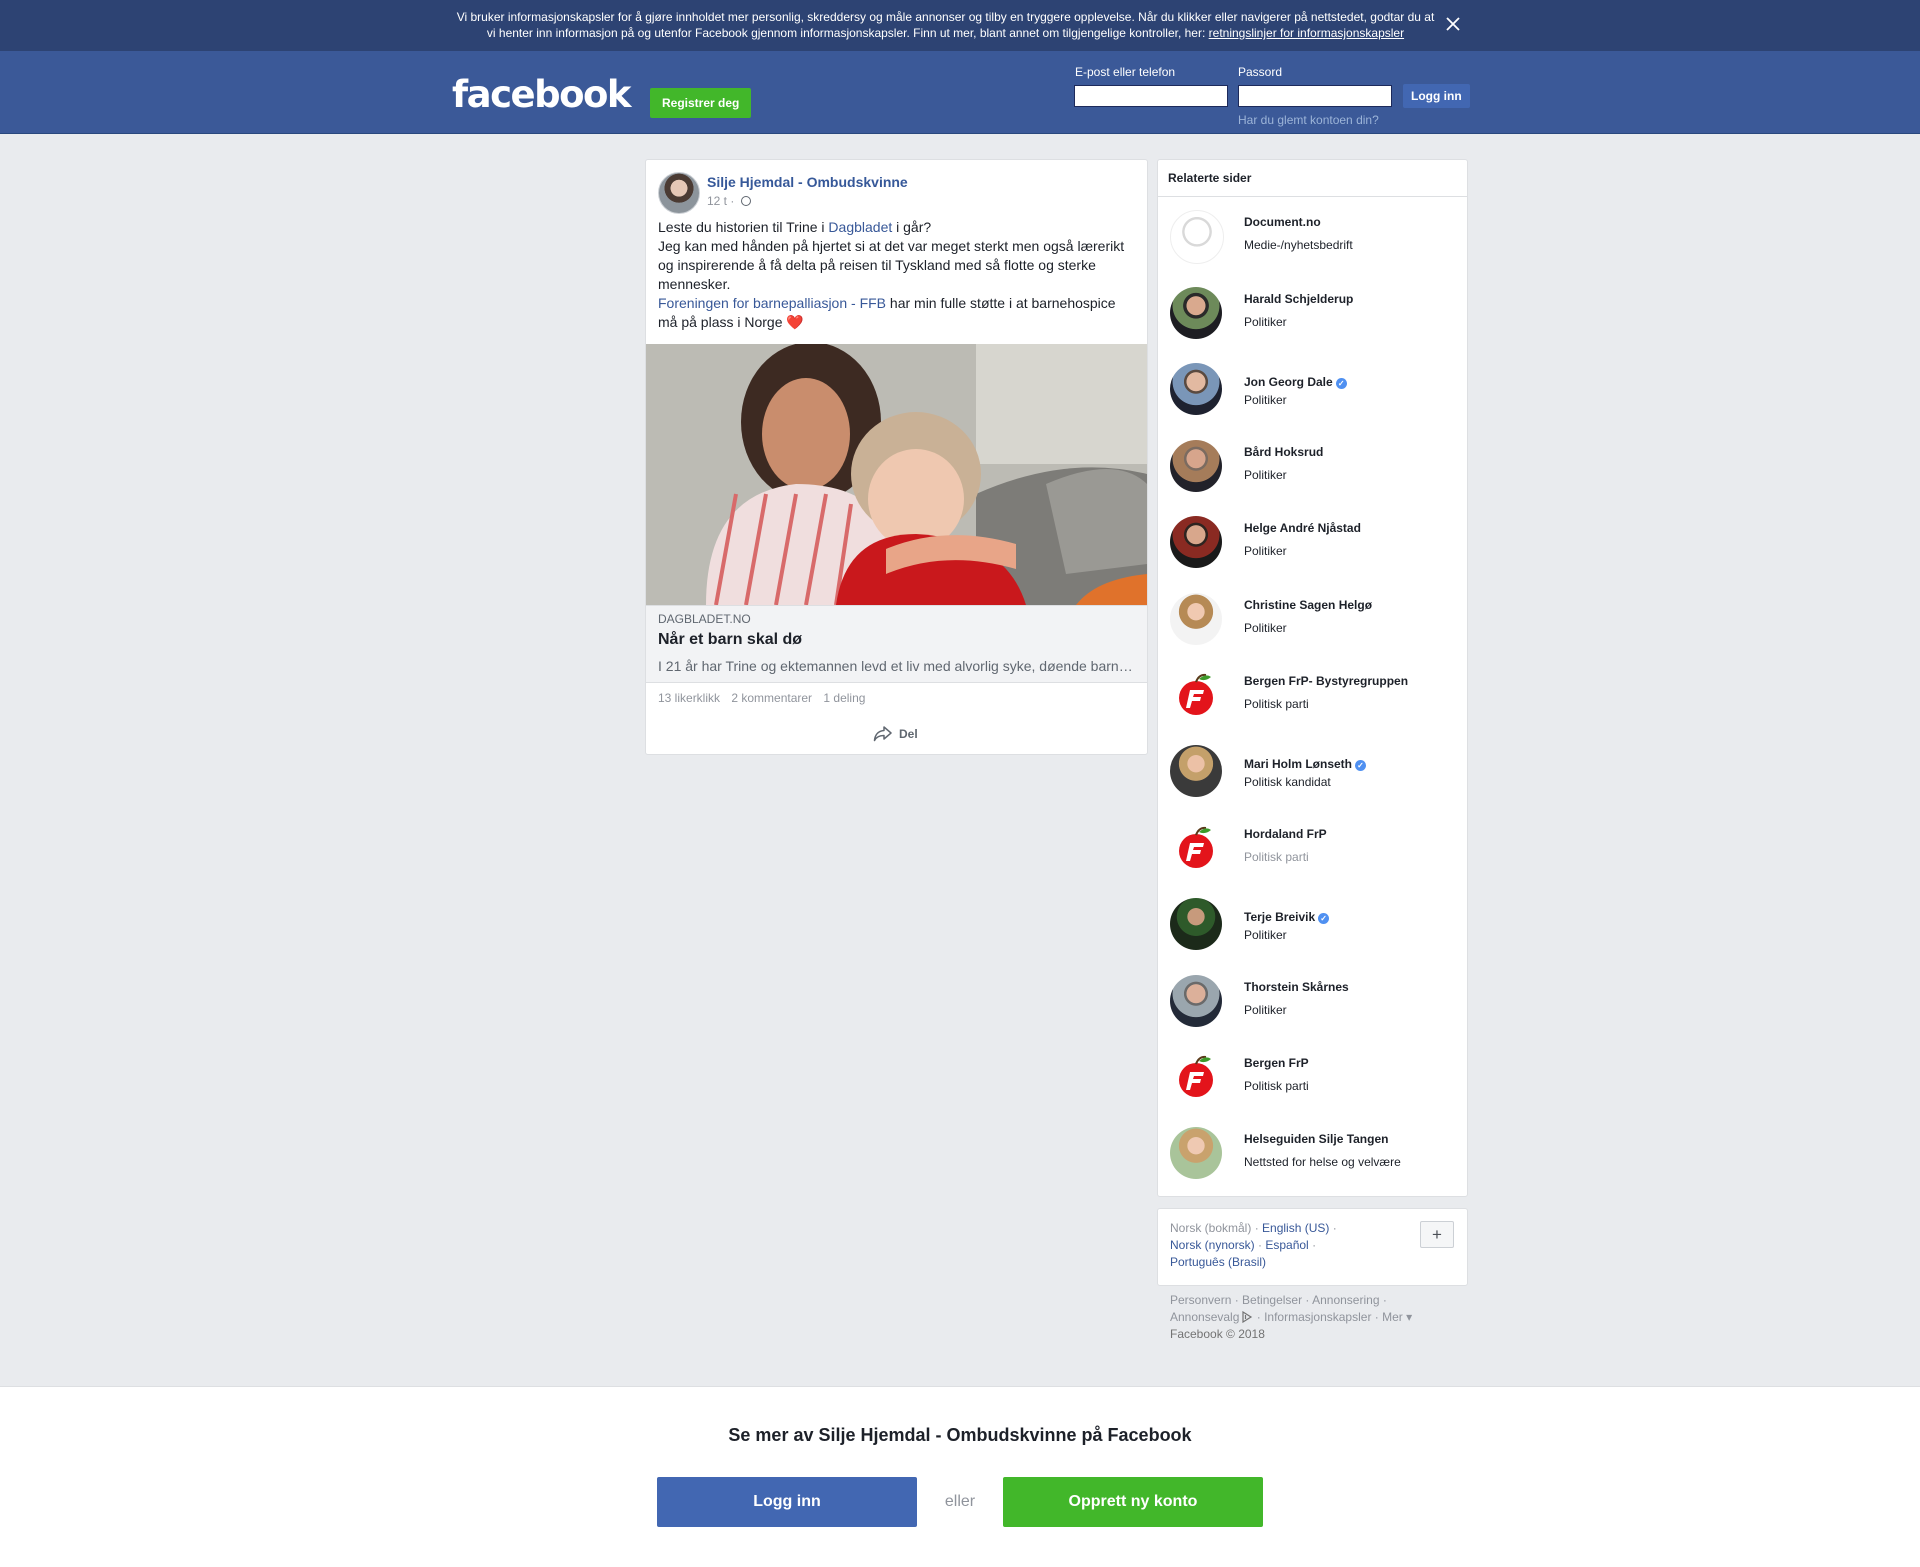 Image resolution: width=1920 pixels, height=1567 pixels. Describe the element at coordinates (1286, 1245) in the screenshot. I see `language-spanish: Español` at that location.